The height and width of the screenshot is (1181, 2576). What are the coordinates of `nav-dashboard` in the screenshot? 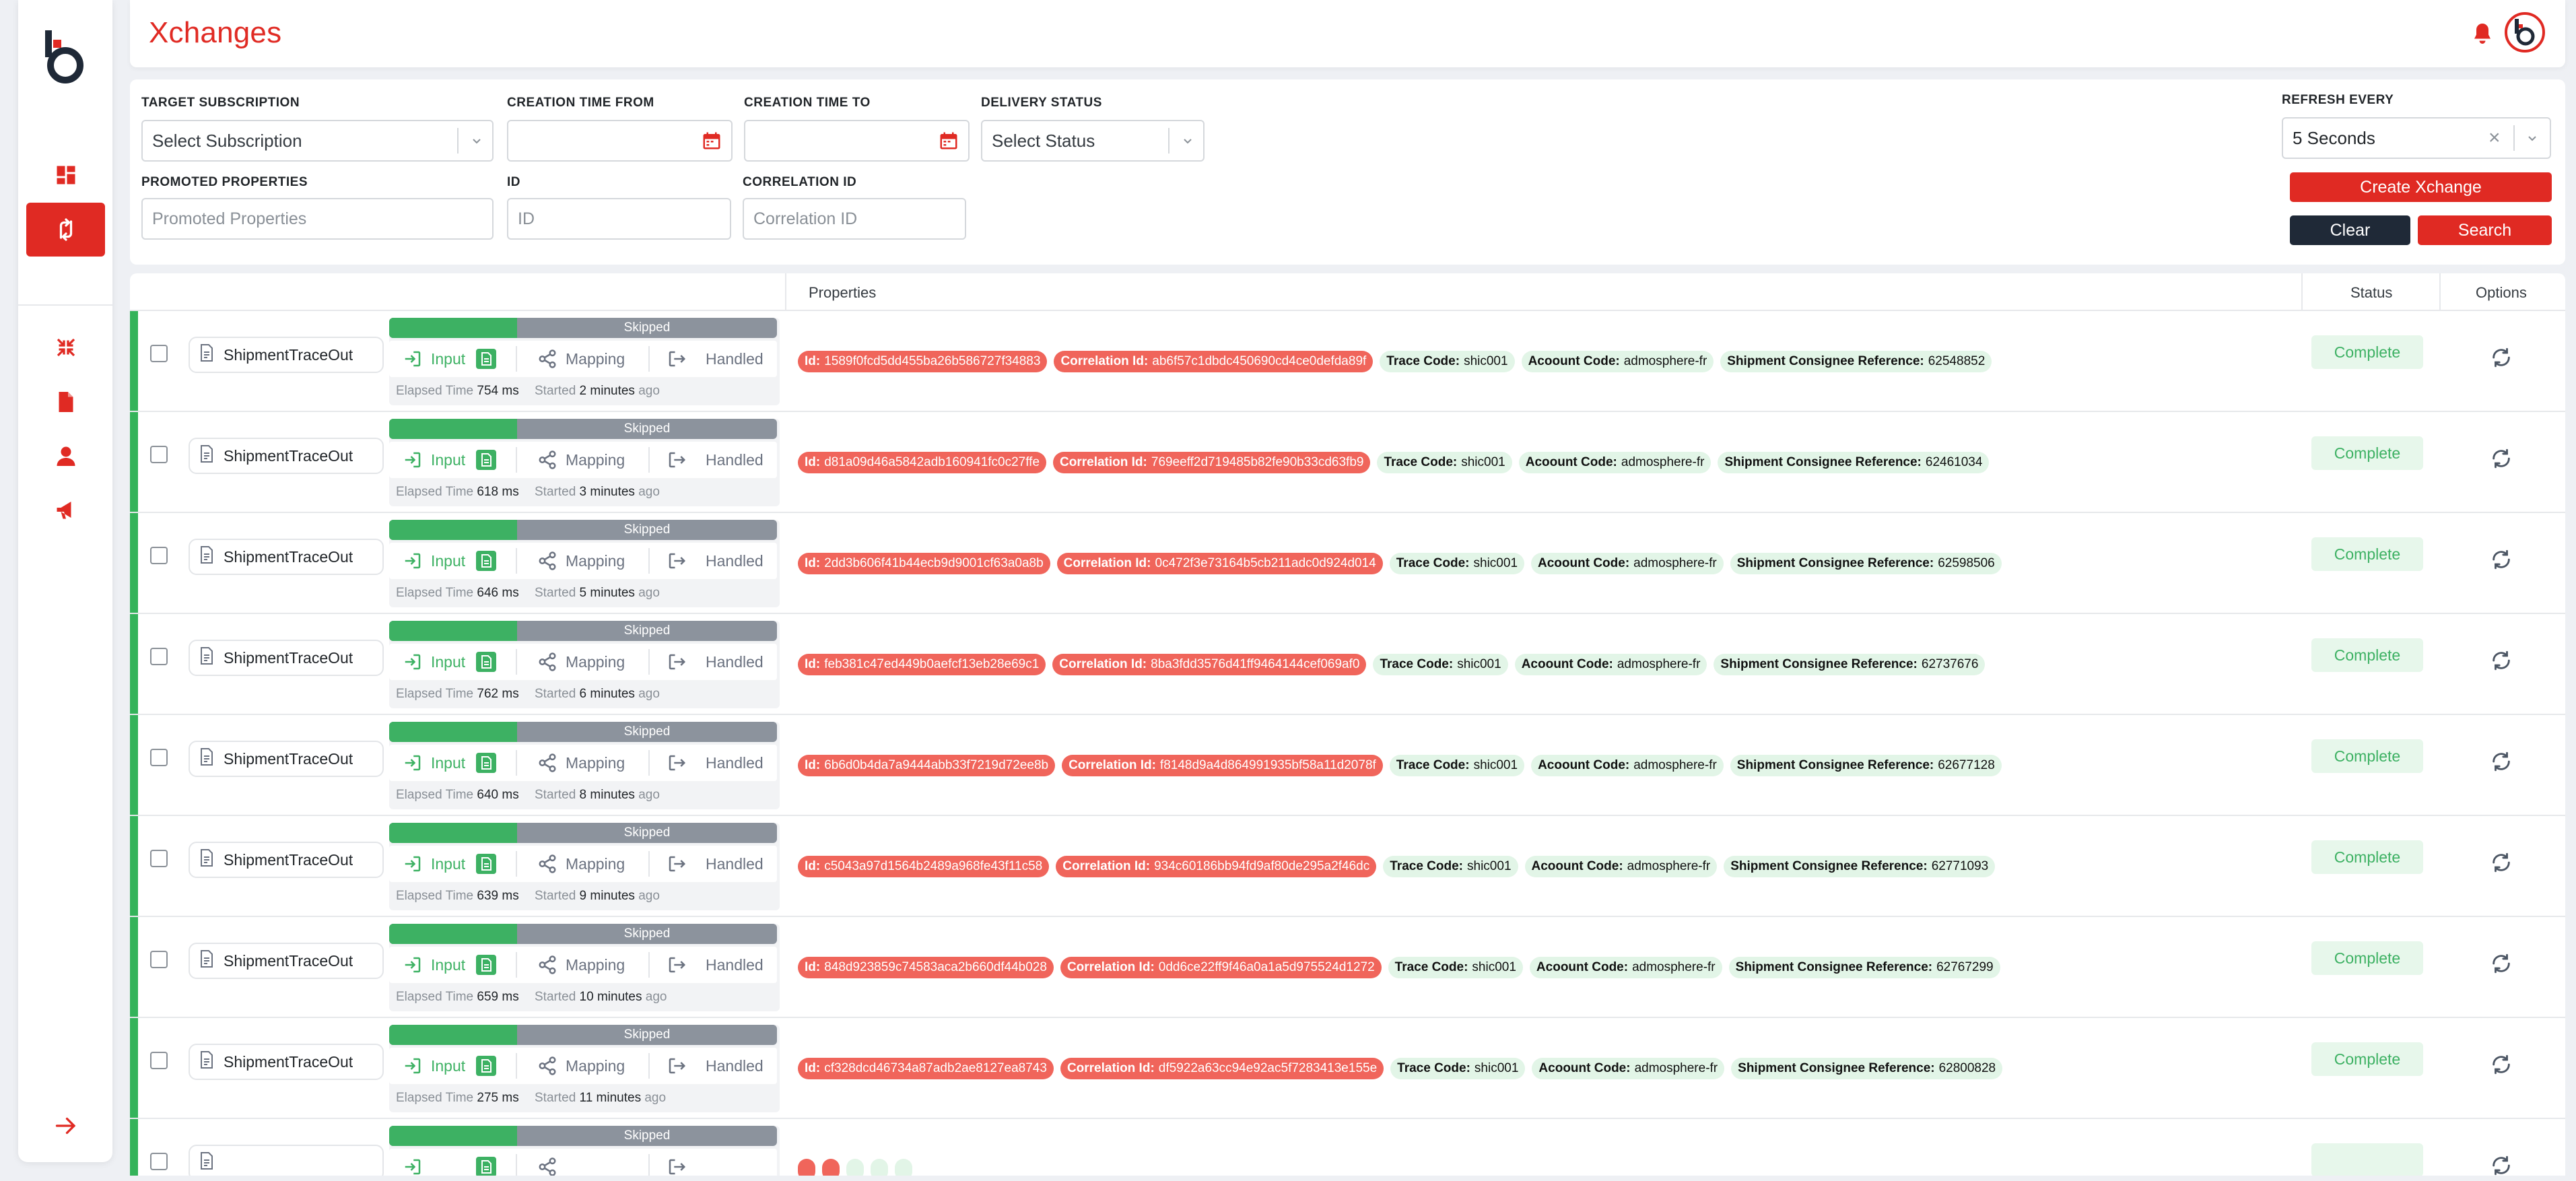 It's located at (65, 175).